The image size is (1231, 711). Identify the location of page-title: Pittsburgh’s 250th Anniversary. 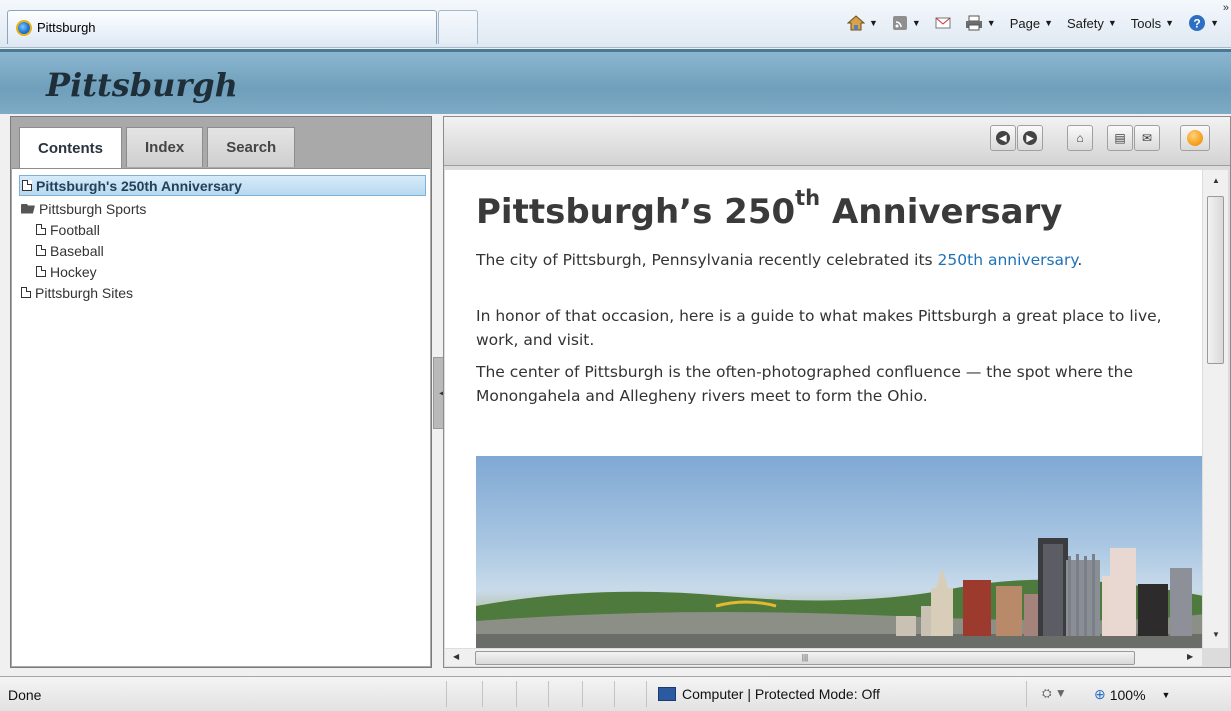
(769, 209).